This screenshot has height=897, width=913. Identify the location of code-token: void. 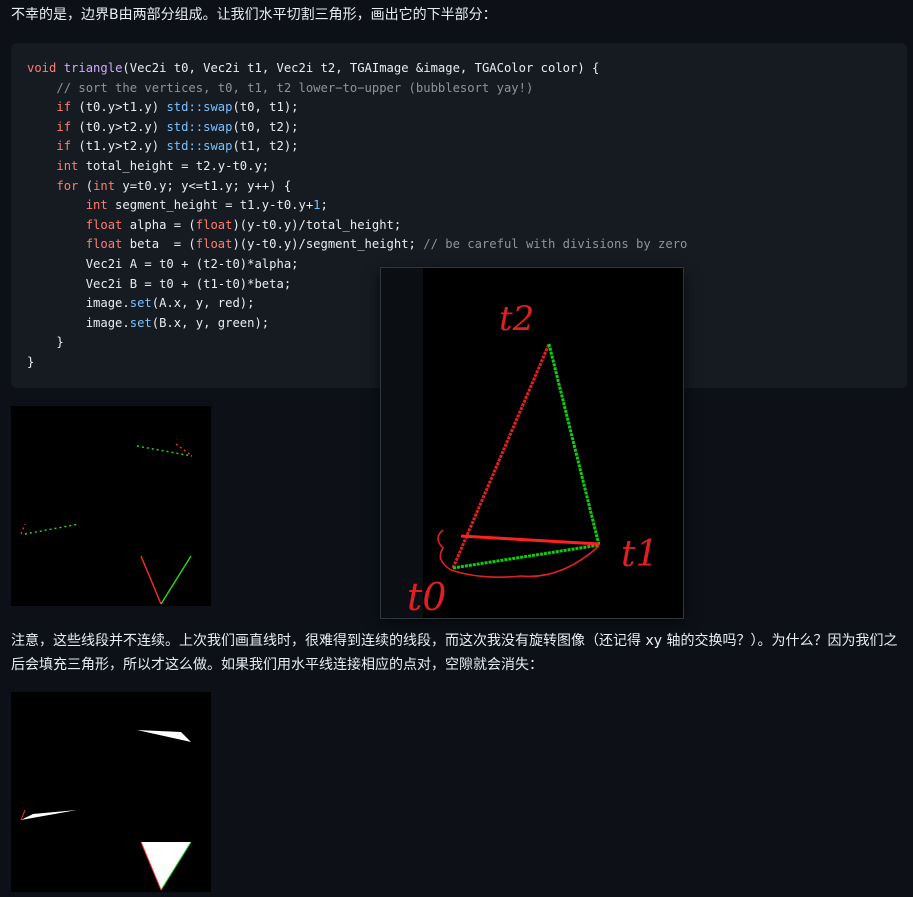
(42, 68).